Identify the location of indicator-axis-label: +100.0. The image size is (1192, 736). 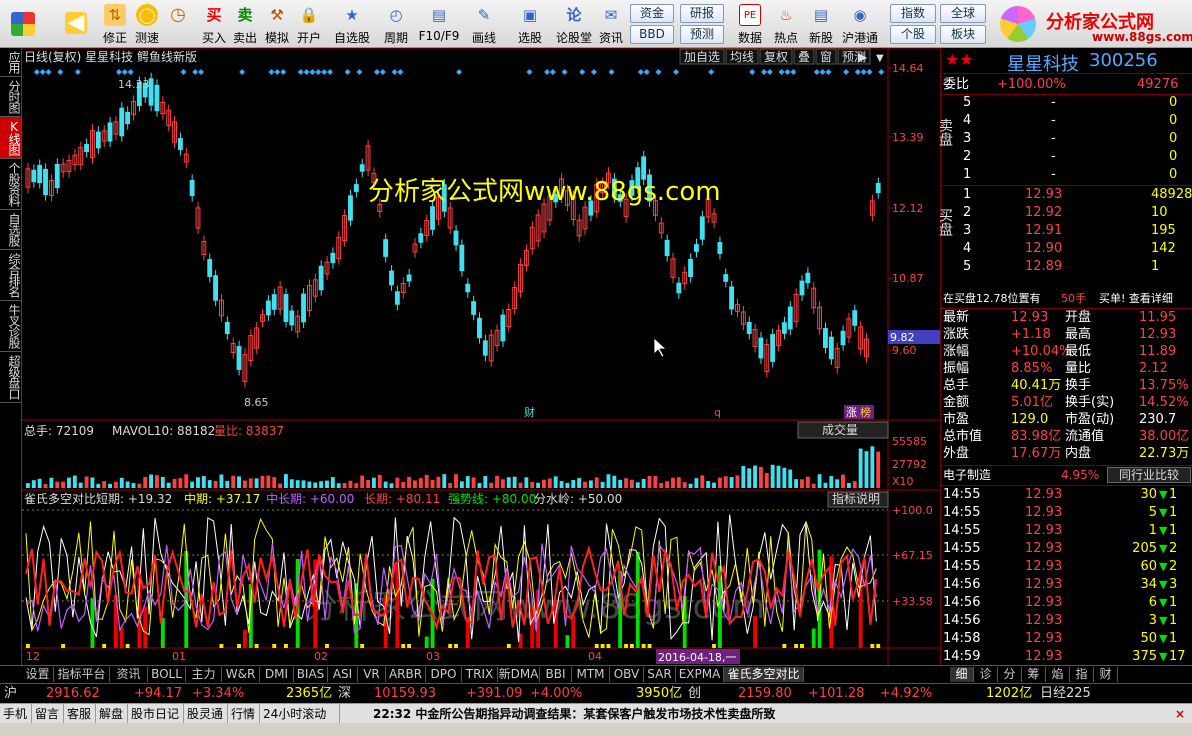
(912, 510).